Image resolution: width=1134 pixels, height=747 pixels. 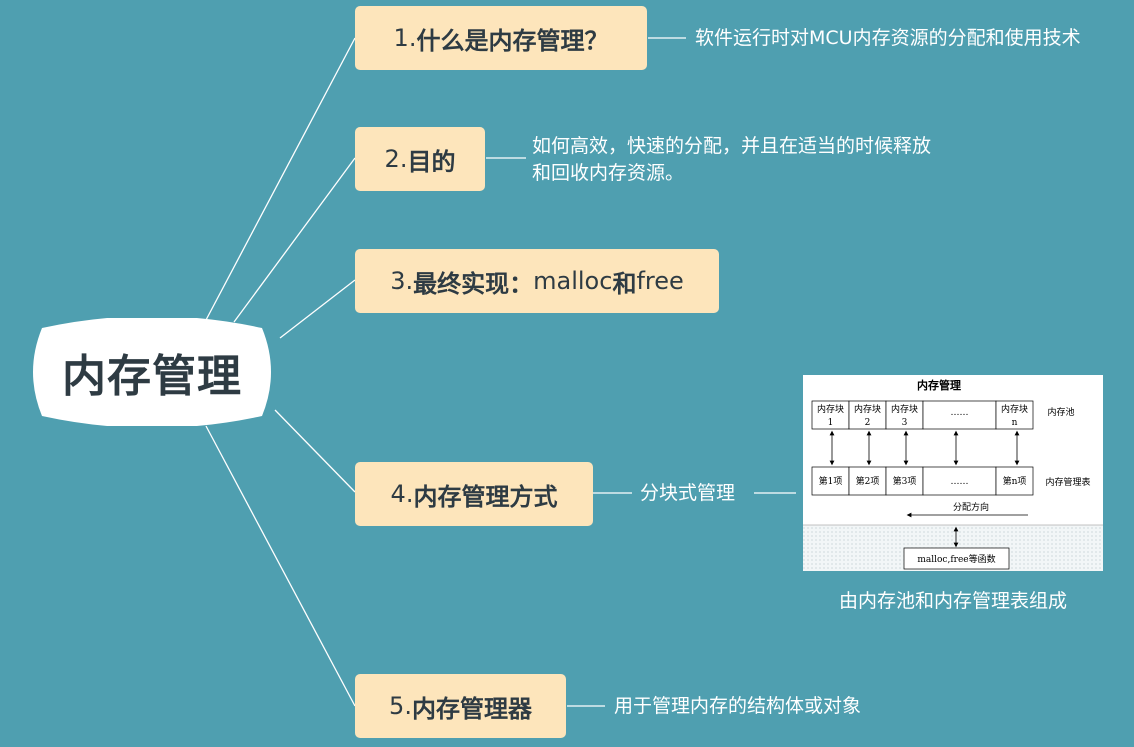 I want to click on branch-node-2: 2. 目的, so click(x=420, y=159).